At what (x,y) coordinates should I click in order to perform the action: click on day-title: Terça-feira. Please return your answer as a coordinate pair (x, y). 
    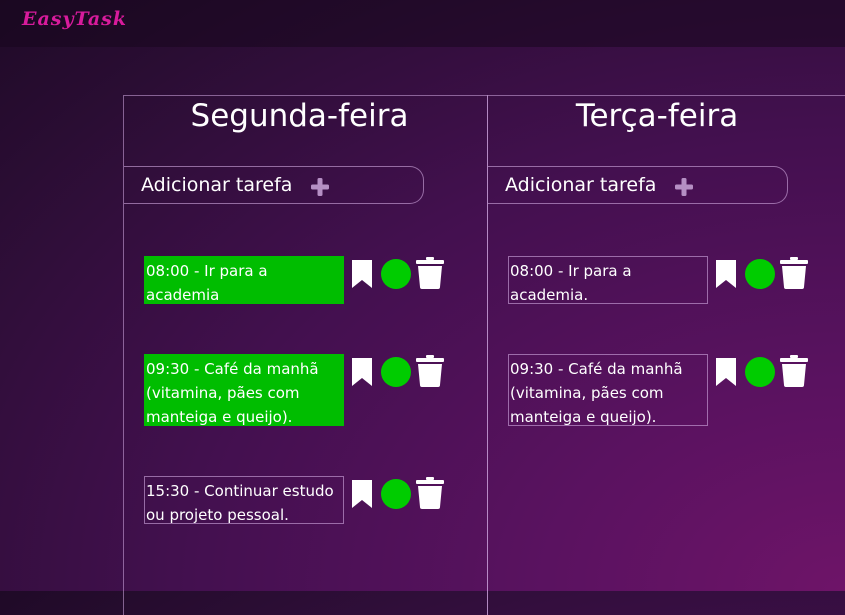
    Looking at the image, I should click on (657, 116).